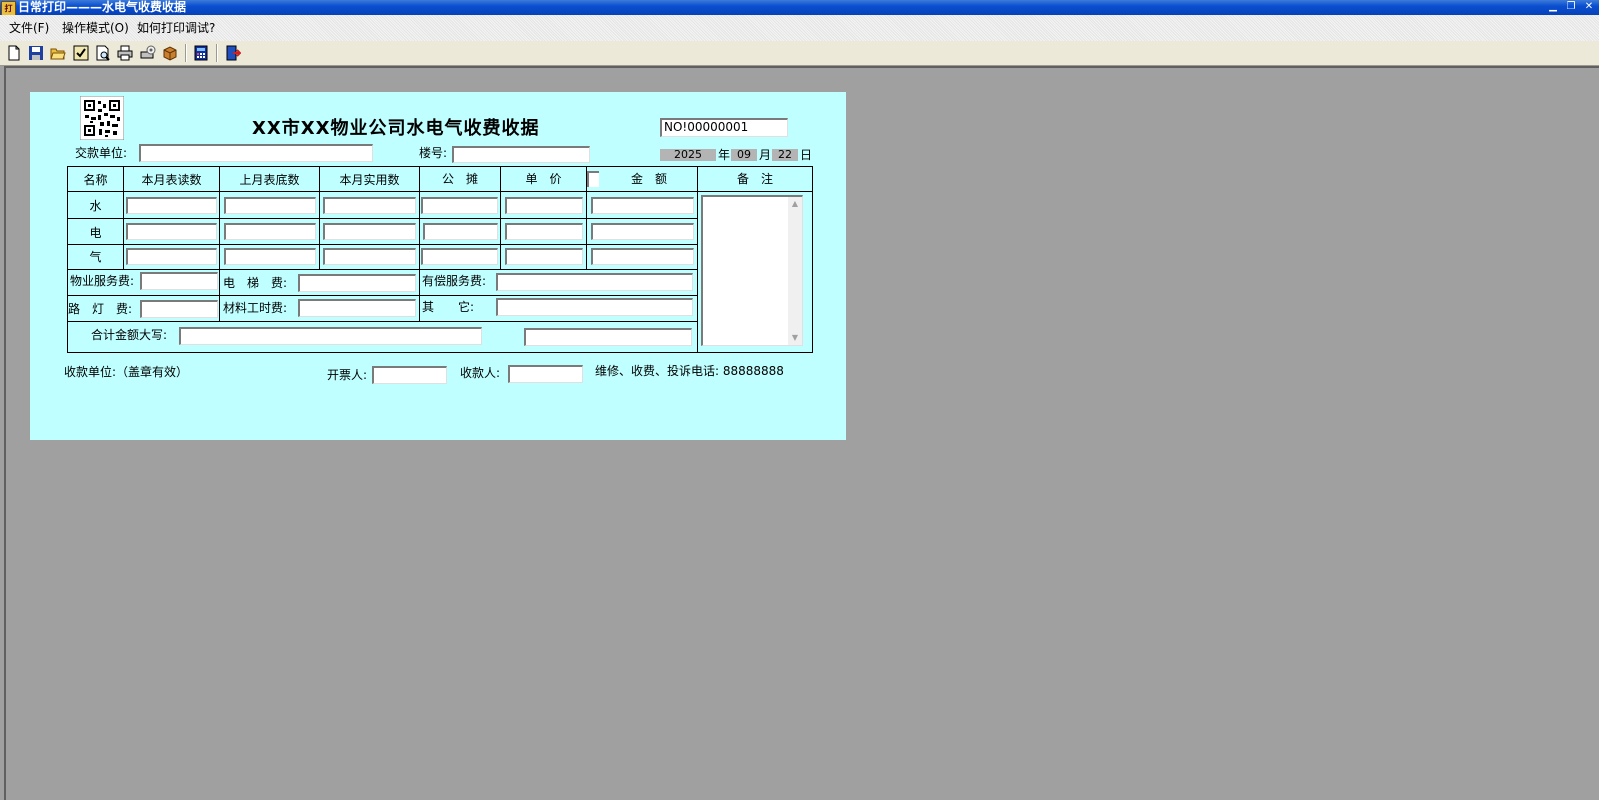 This screenshot has height=800, width=1599. Describe the element at coordinates (724, 127) in the screenshot. I see `receipt-number-field: NO!00000001` at that location.